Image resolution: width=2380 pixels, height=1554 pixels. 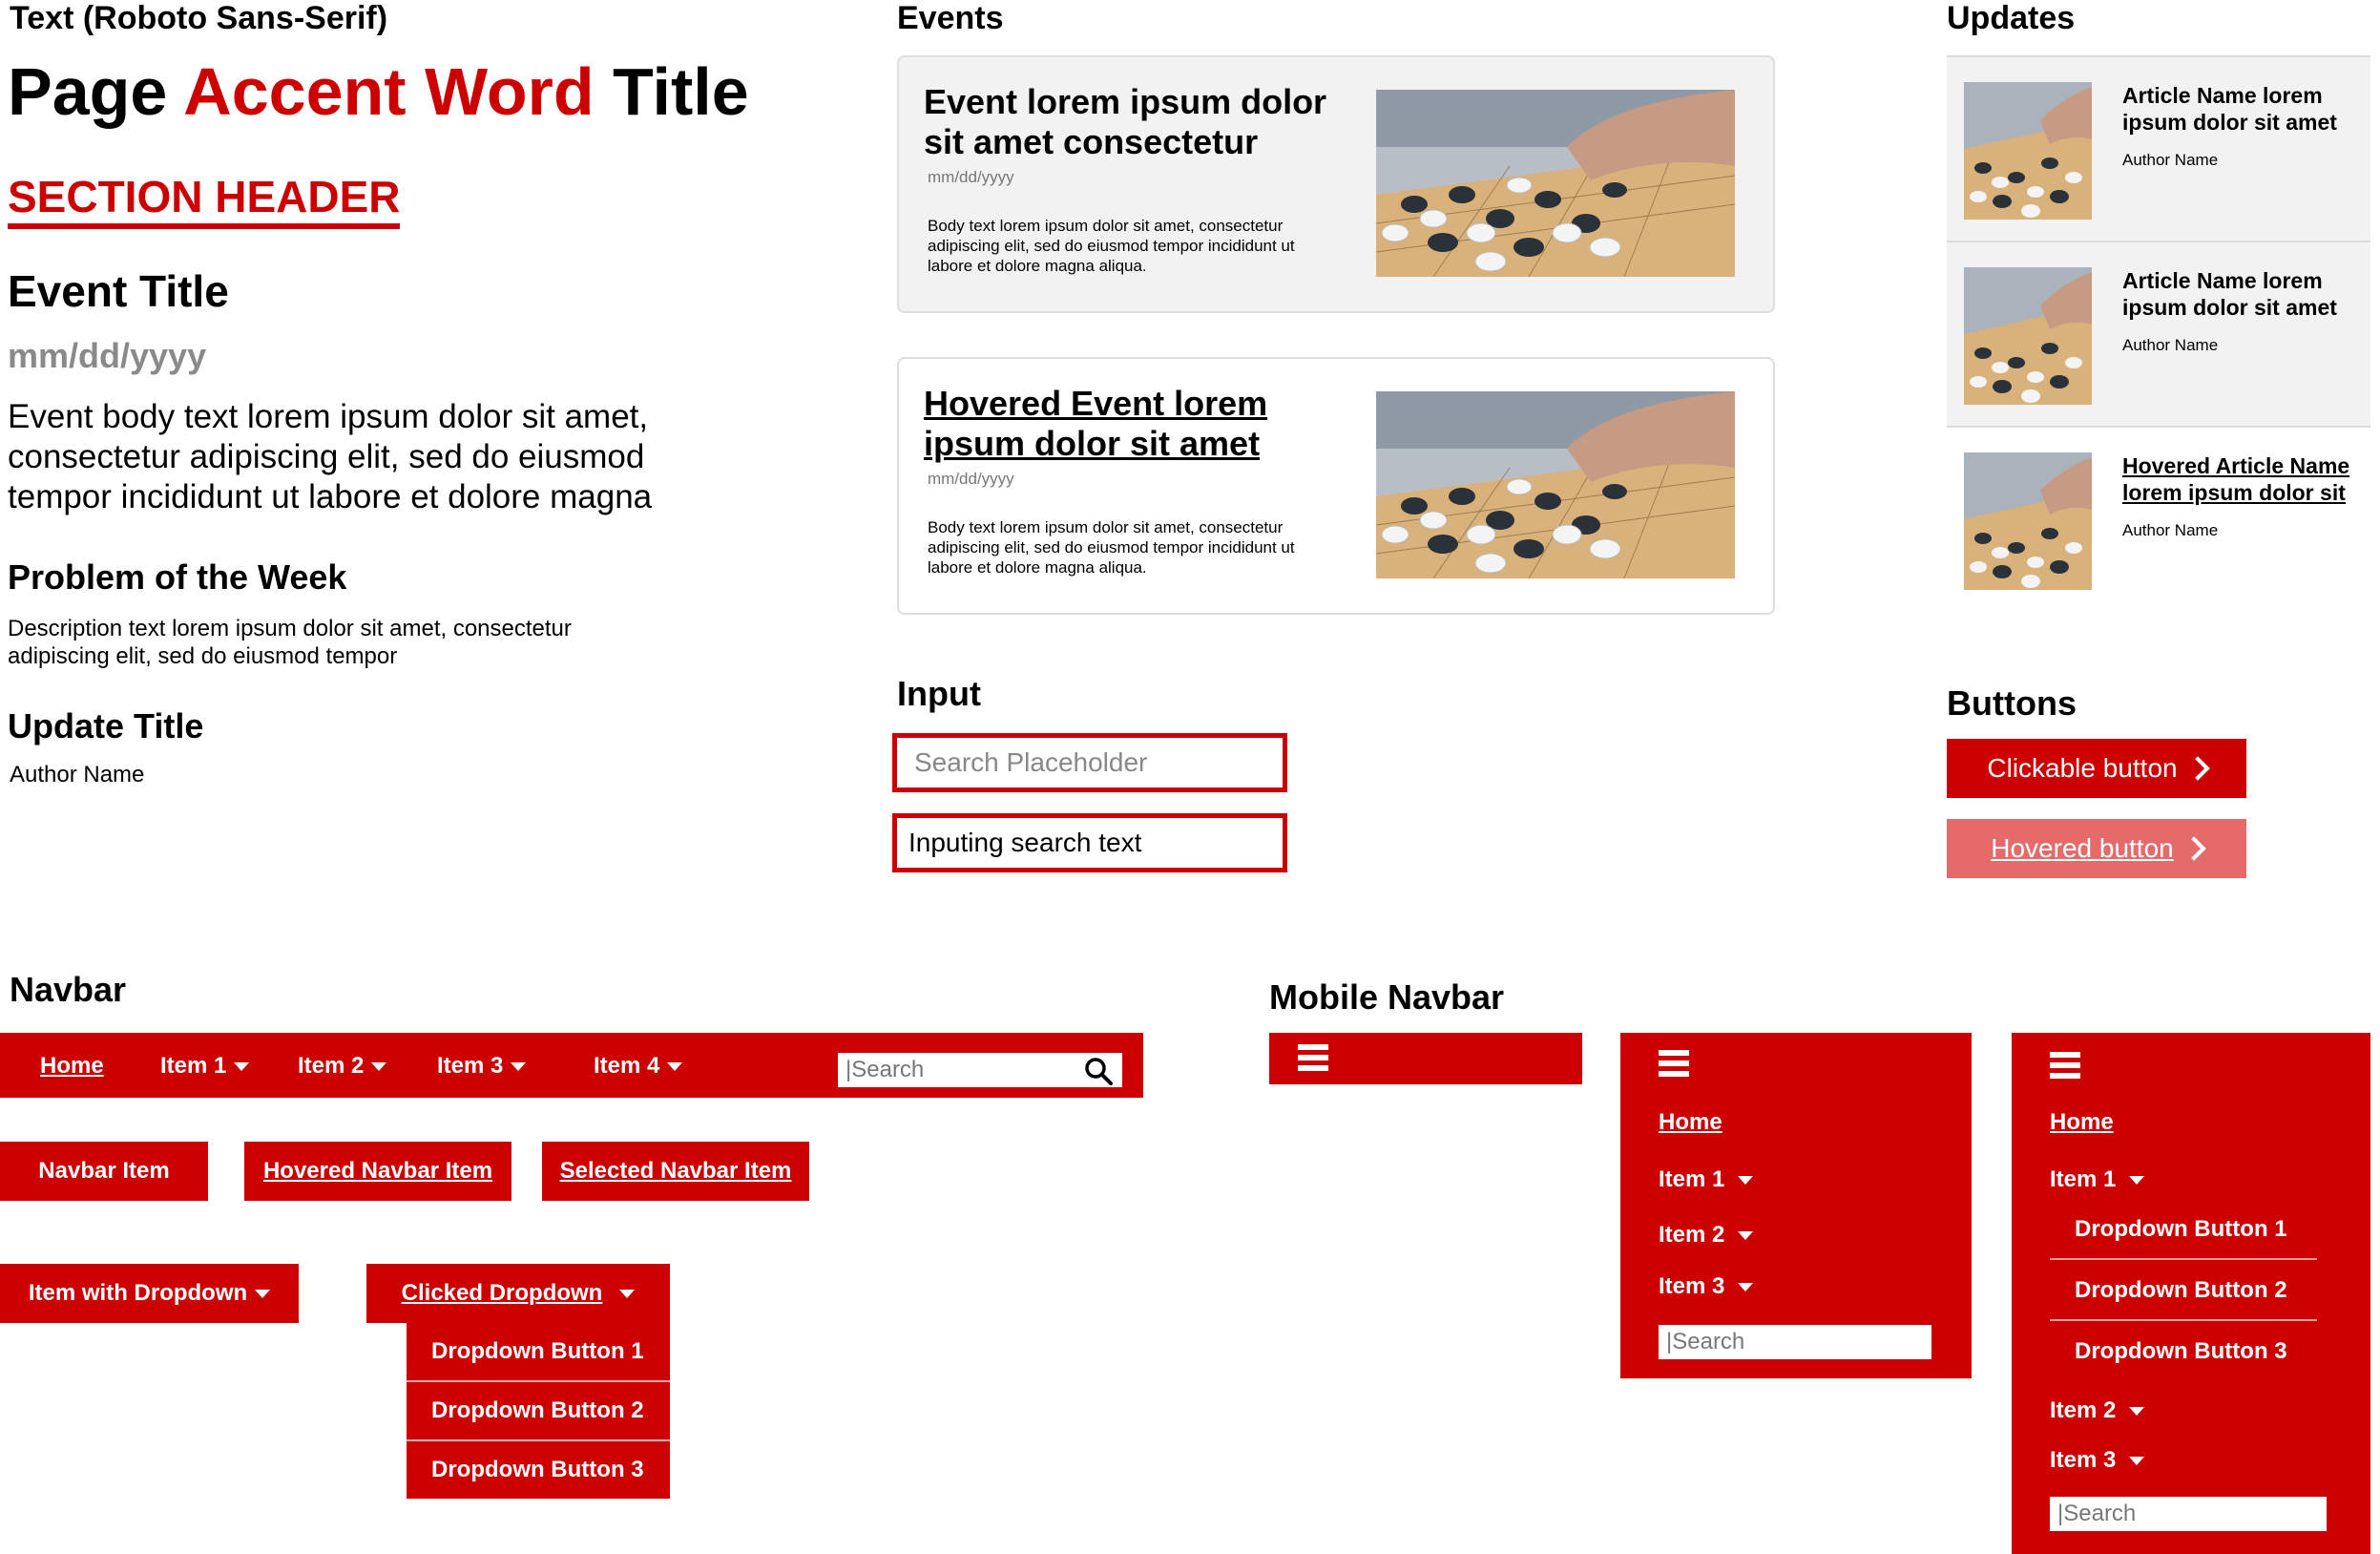 What do you see at coordinates (377, 1172) in the screenshot?
I see `hovered-navbar-item: Hovered Navbar Item` at bounding box center [377, 1172].